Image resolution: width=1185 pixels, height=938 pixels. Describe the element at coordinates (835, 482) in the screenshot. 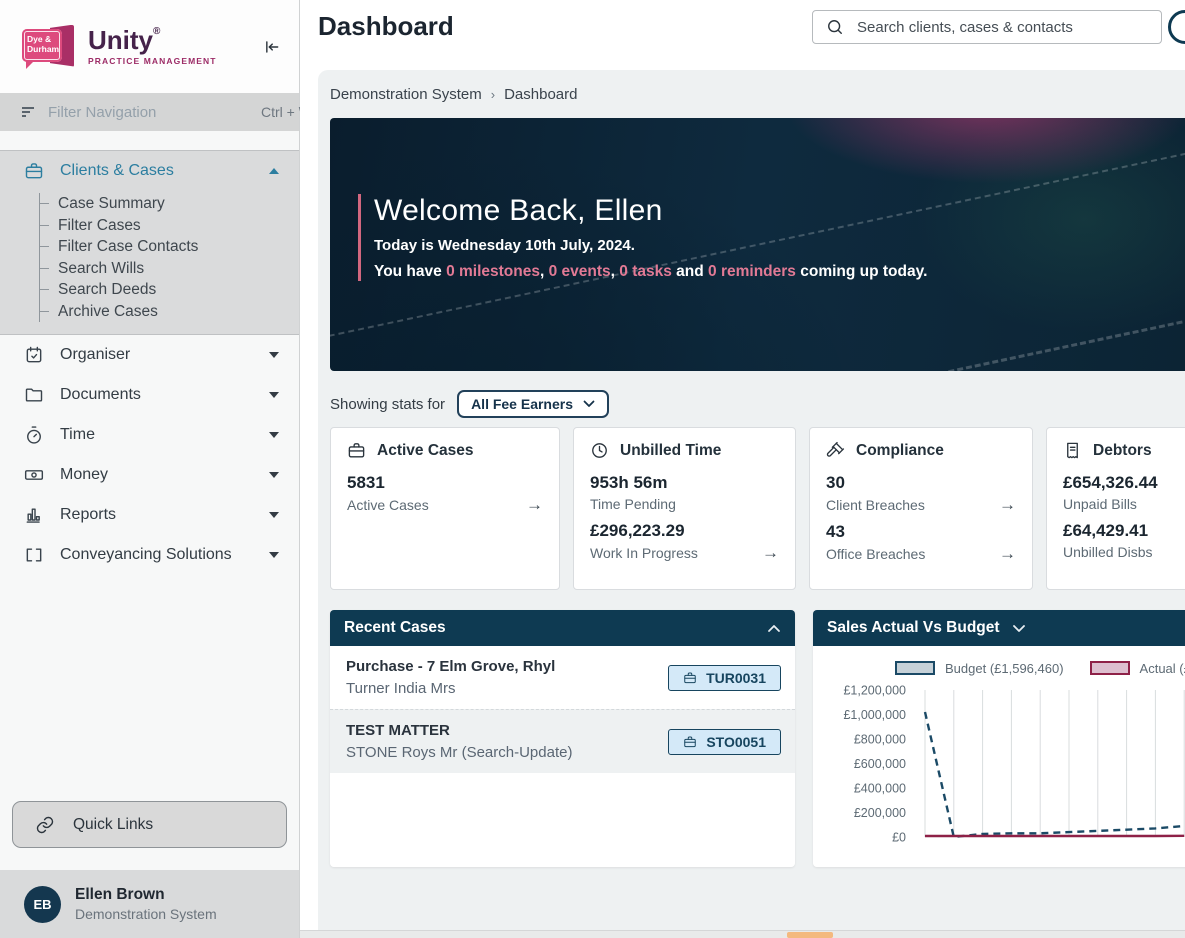

I see `metric-value: 30` at that location.